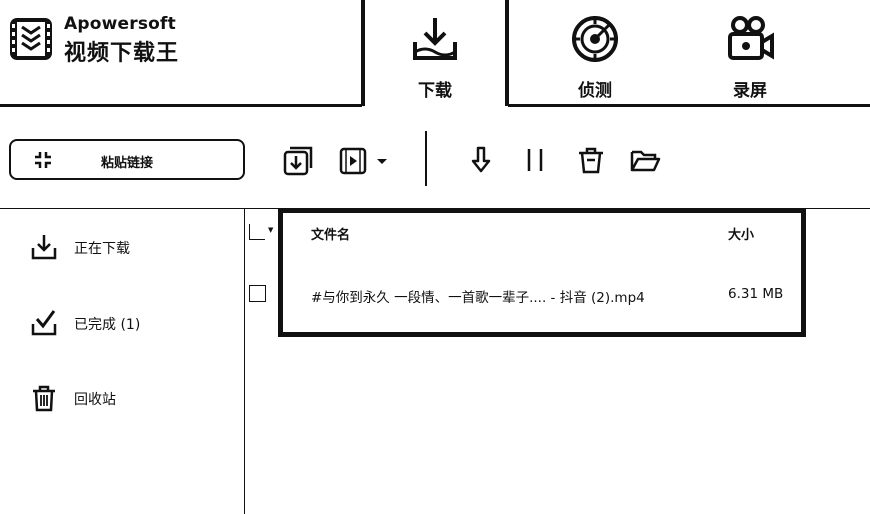 Image resolution: width=870 pixels, height=514 pixels. Describe the element at coordinates (122, 53) in the screenshot. I see `brand-name-cn: 视频下载王` at that location.